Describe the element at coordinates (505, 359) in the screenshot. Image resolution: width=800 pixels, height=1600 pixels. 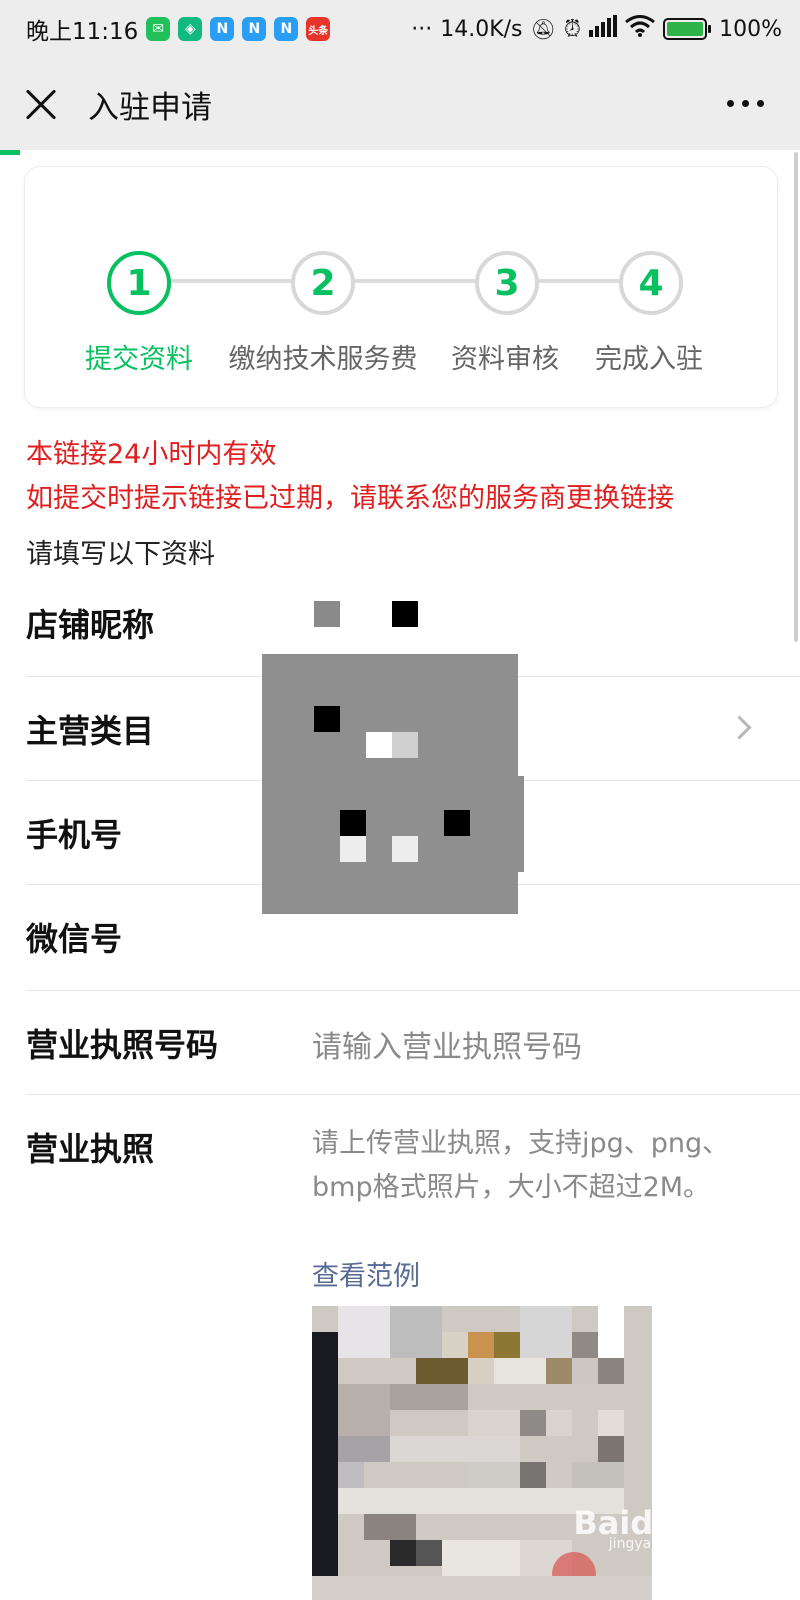
I see `step-3-label: 资料审核` at that location.